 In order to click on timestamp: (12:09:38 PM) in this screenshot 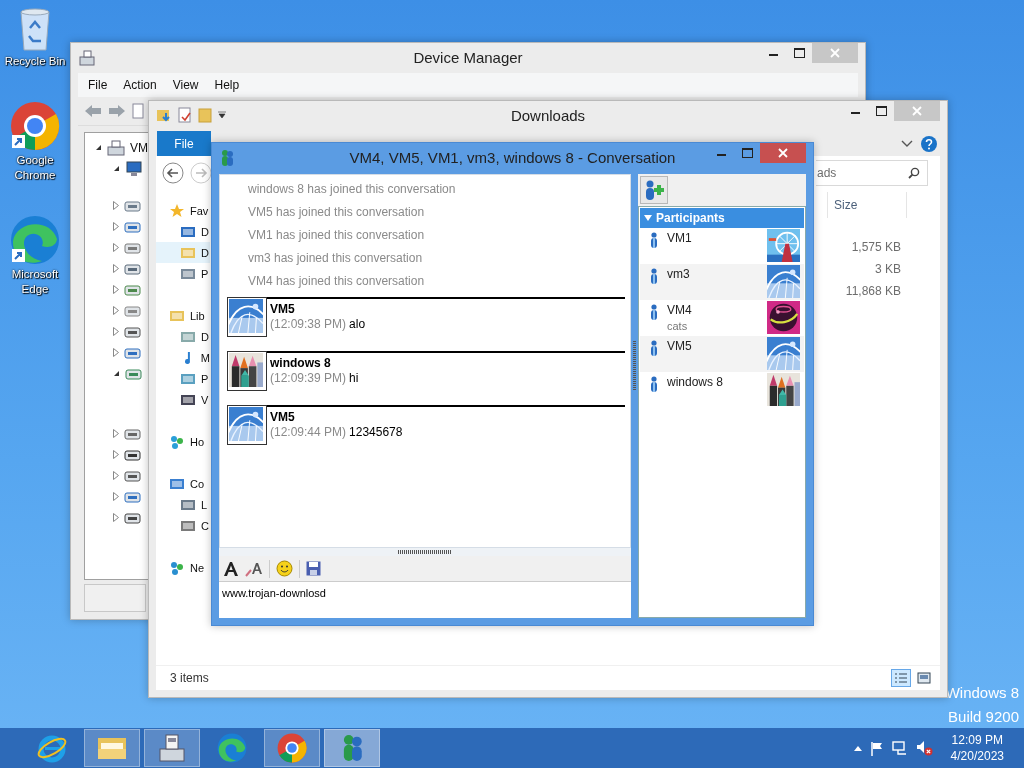, I will do `click(308, 324)`.